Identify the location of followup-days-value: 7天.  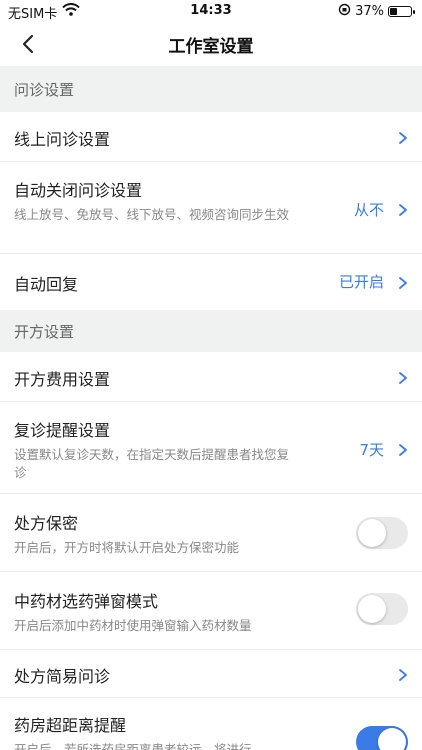
(371, 450).